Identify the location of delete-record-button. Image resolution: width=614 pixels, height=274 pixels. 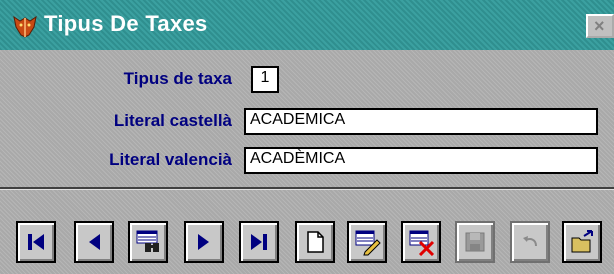
(421, 242).